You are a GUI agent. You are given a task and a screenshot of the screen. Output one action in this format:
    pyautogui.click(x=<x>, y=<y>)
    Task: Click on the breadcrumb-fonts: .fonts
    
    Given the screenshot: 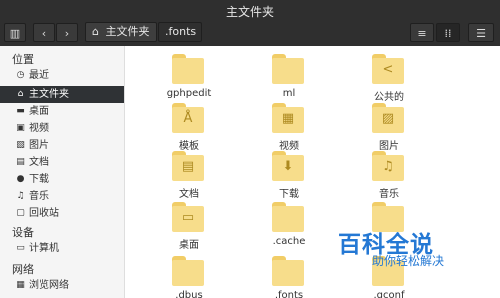 What is the action you would take?
    pyautogui.click(x=180, y=32)
    